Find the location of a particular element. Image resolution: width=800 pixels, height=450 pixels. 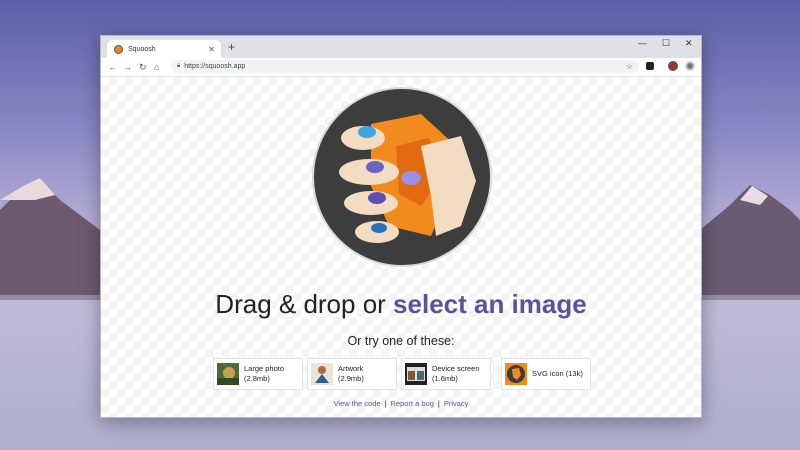

url-text: https://squoosh.app is located at coordinates (215, 66).